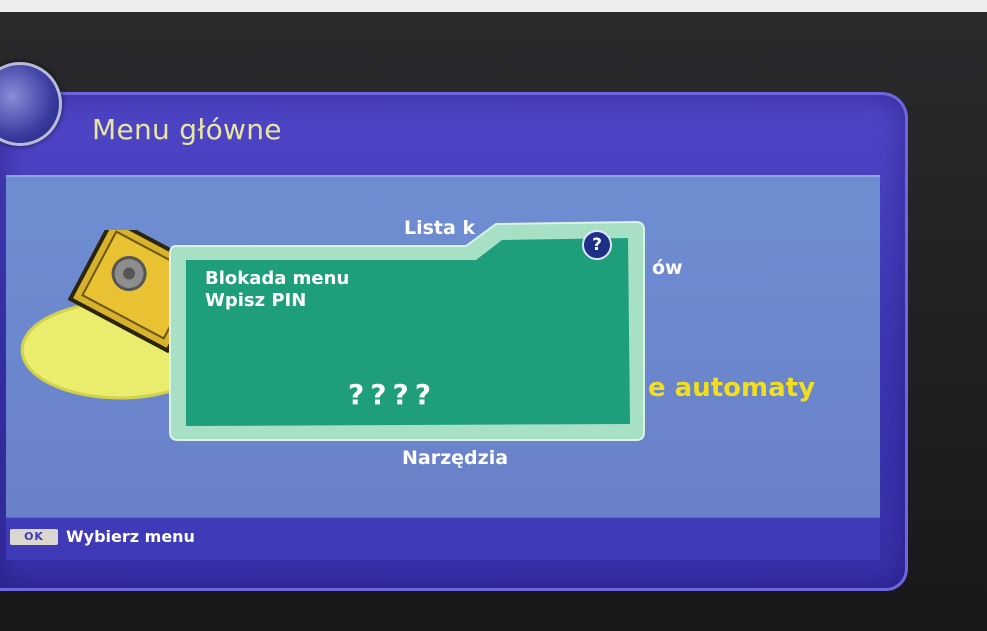  What do you see at coordinates (392, 394) in the screenshot?
I see `pin-entry-field: ????` at bounding box center [392, 394].